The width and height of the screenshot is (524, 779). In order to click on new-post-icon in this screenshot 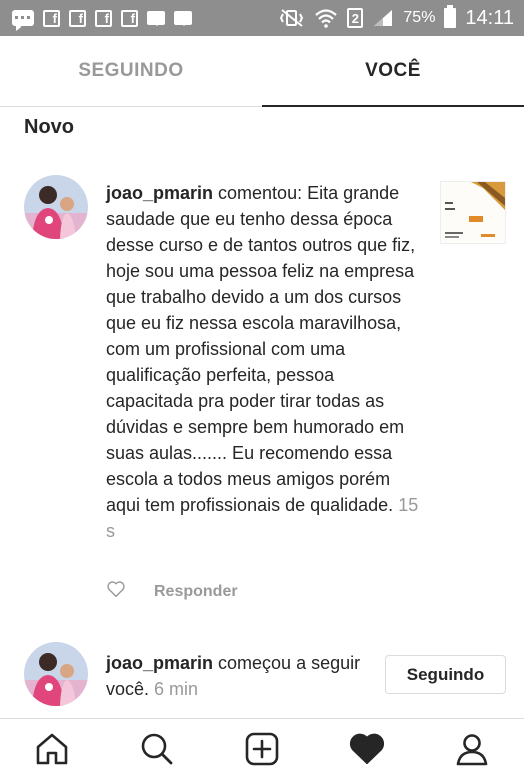, I will do `click(262, 749)`.